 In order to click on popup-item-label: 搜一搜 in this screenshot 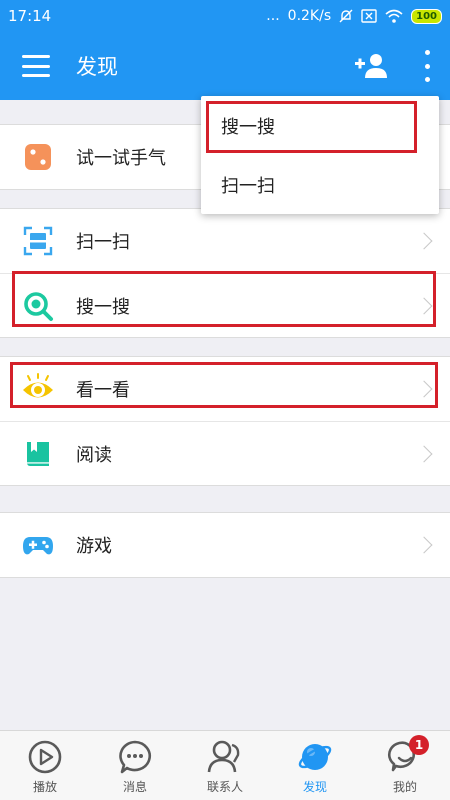, I will do `click(248, 127)`.